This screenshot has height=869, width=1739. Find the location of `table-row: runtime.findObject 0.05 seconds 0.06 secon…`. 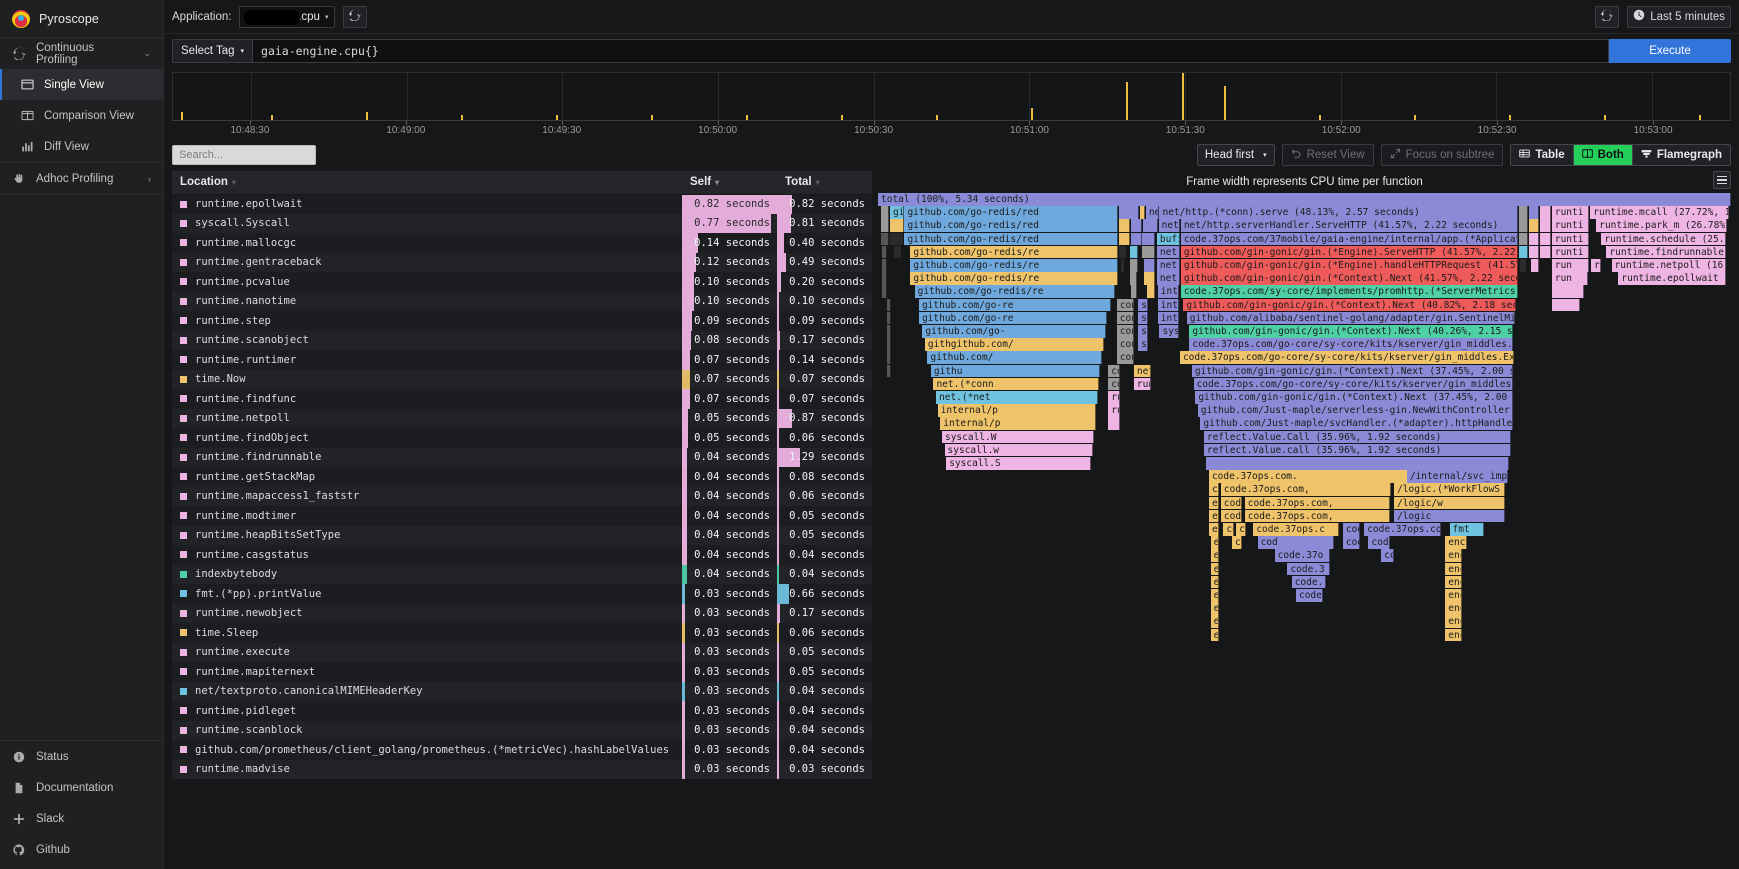

table-row: runtime.findObject 0.05 seconds 0.06 secon… is located at coordinates (522, 438).